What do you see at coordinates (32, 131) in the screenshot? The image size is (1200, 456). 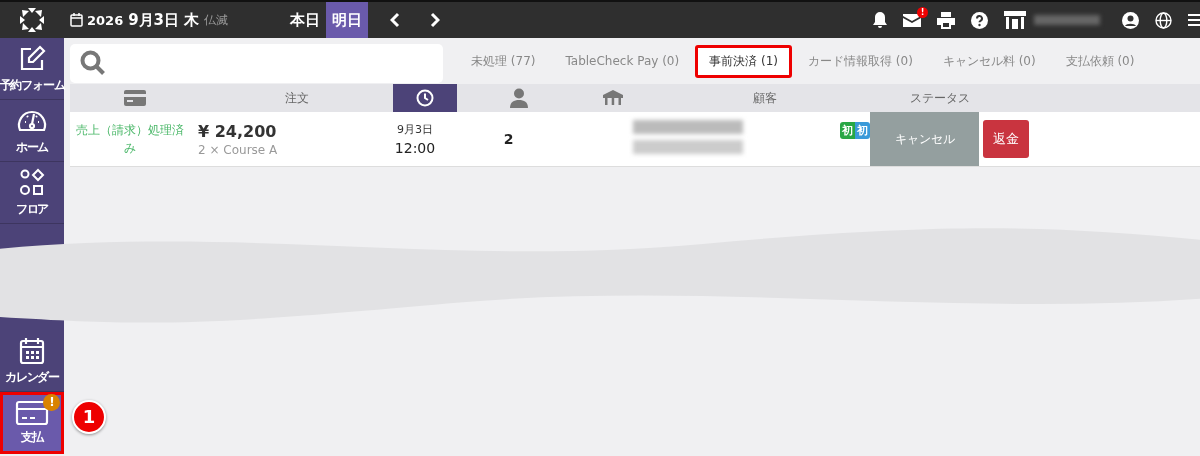 I see `sidebar-item: ホーム` at bounding box center [32, 131].